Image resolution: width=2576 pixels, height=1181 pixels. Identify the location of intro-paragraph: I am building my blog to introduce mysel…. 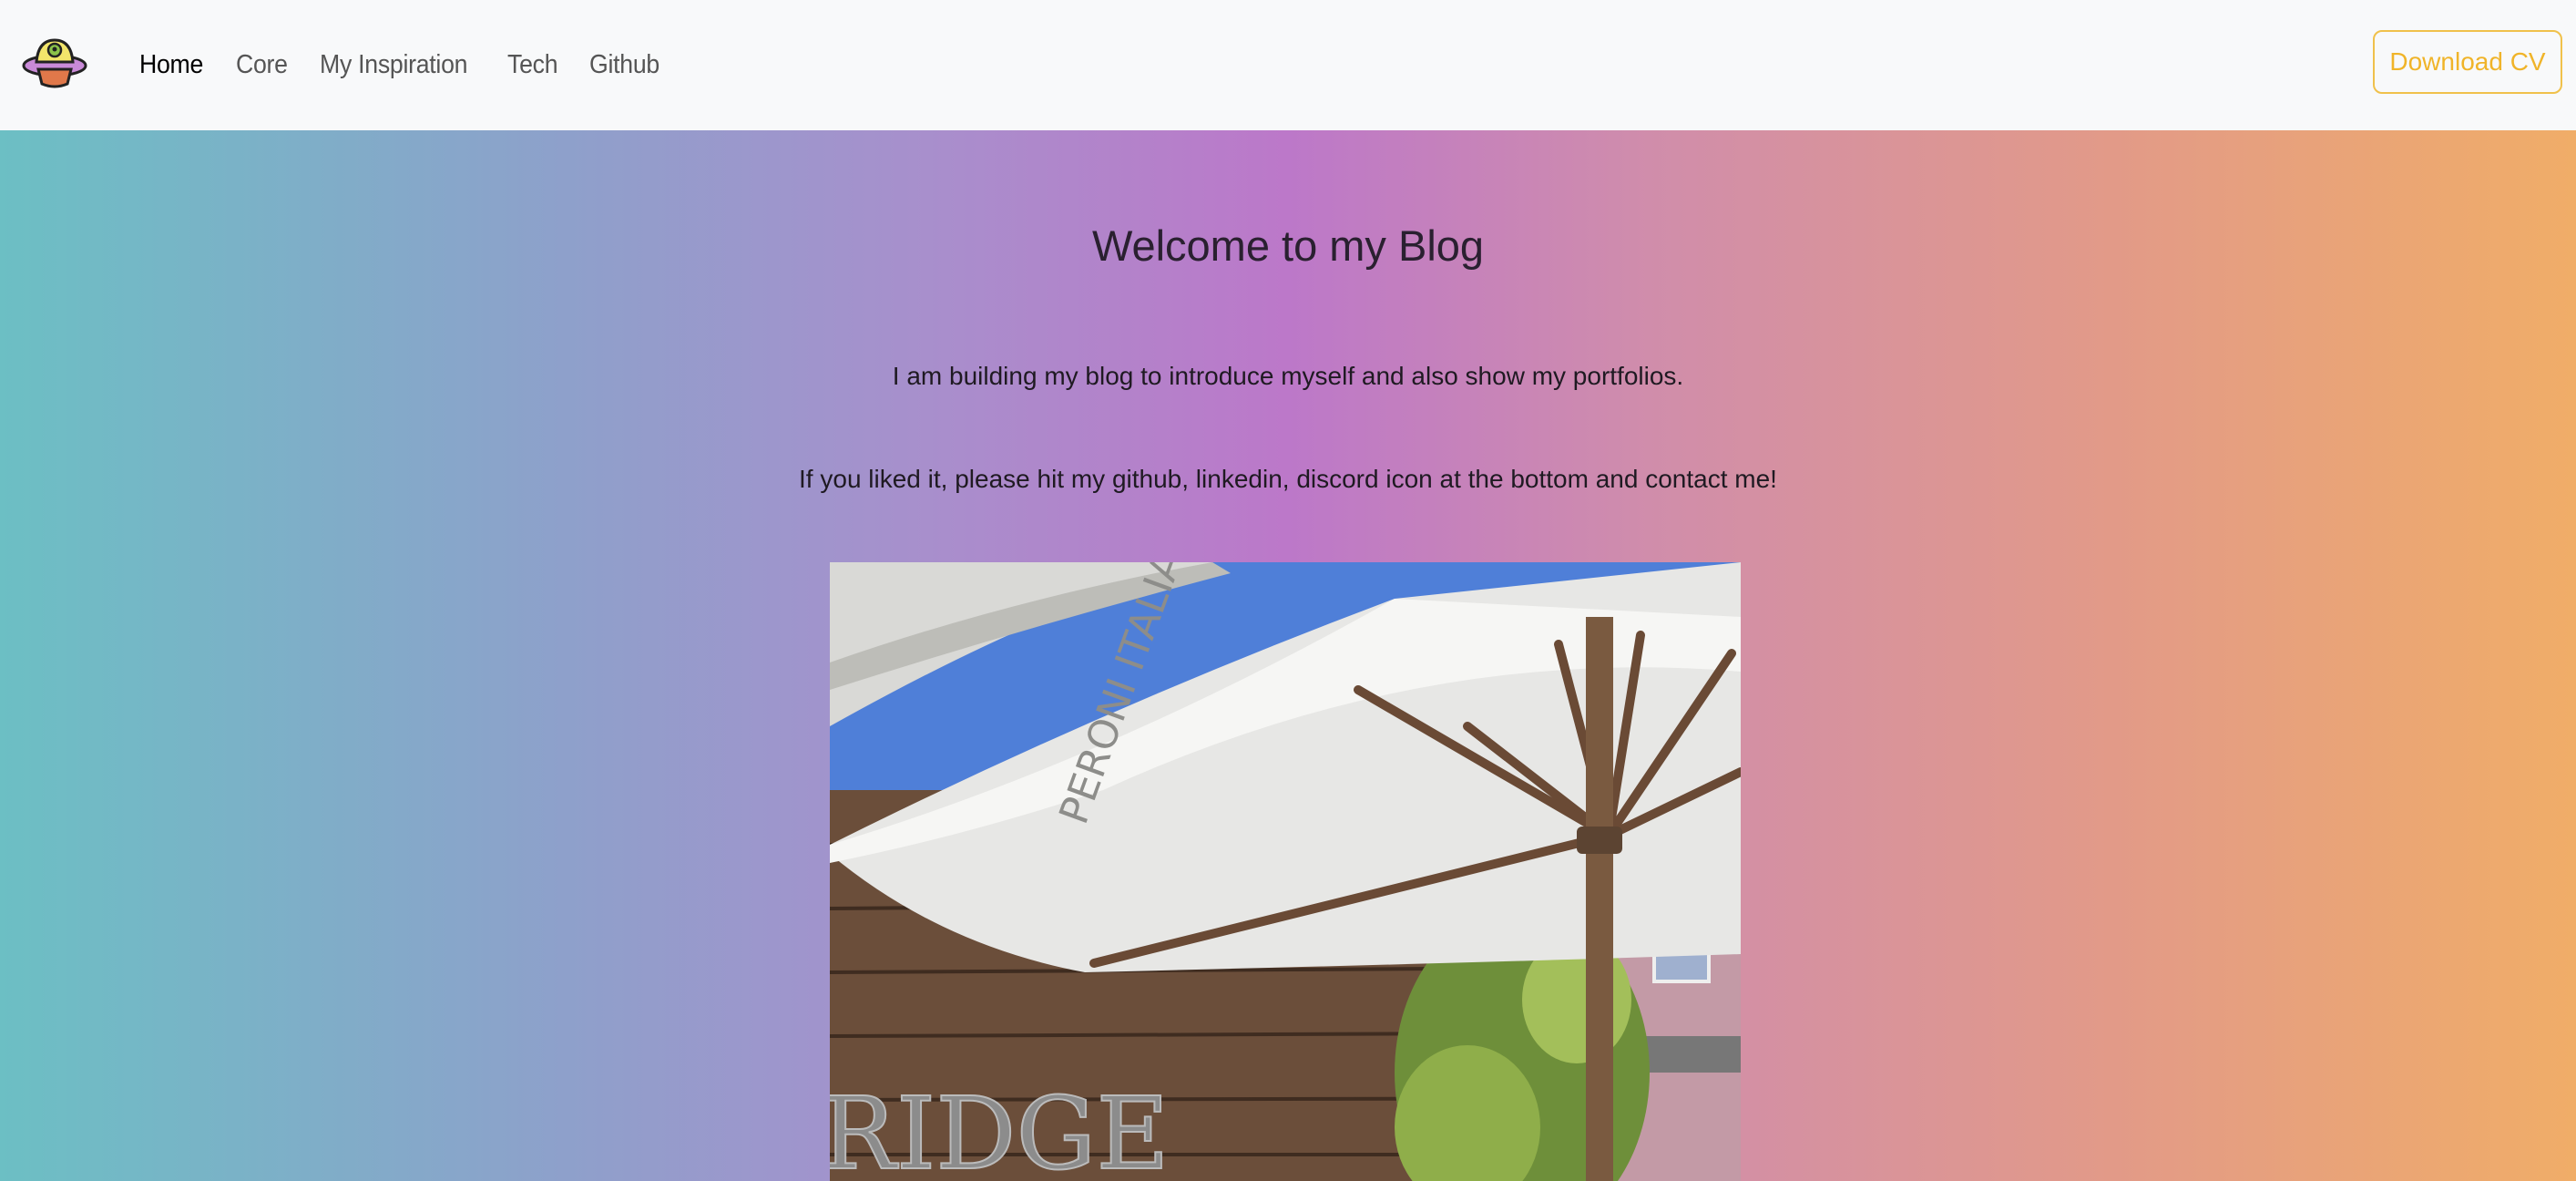
(1288, 376).